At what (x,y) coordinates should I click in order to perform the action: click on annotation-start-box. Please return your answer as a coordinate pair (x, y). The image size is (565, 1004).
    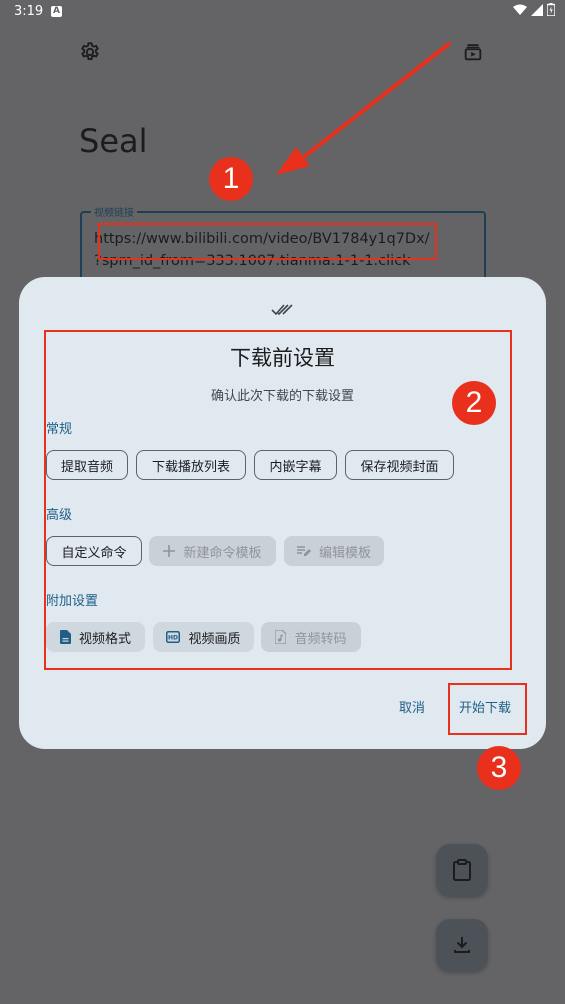
    Looking at the image, I should click on (487, 709).